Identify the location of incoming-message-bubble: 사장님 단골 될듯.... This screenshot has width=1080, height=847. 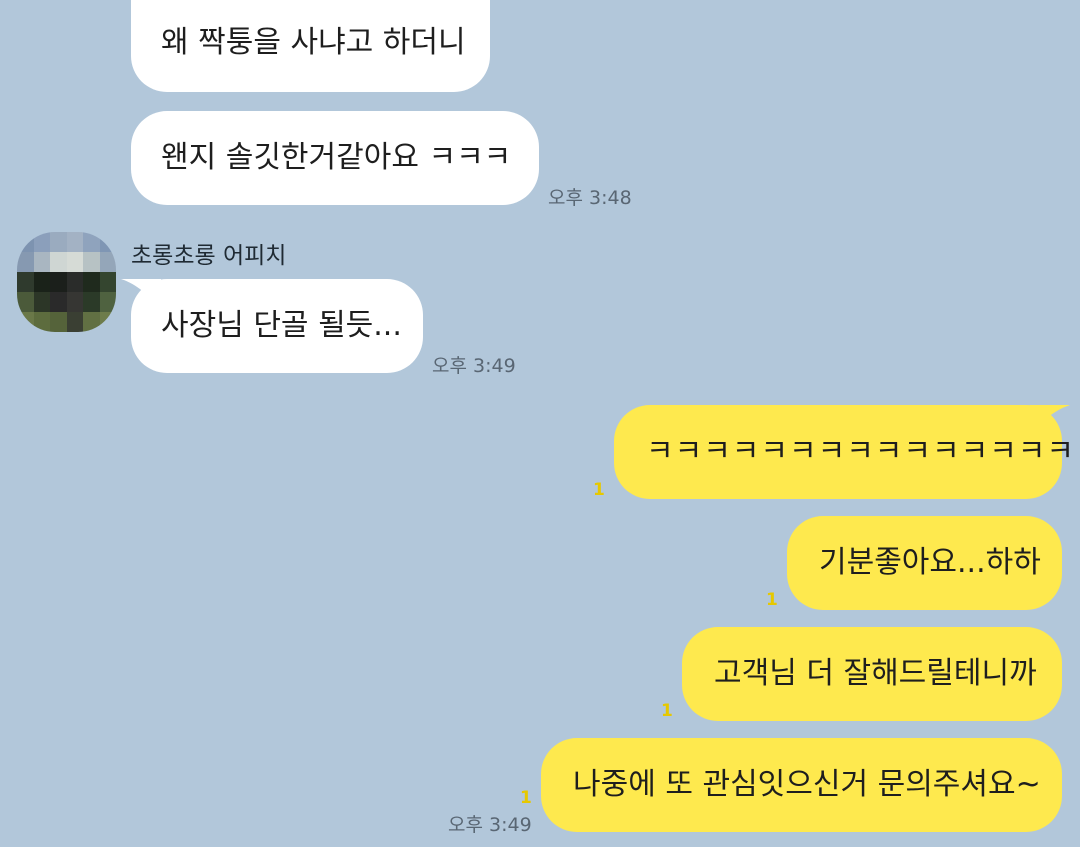
(277, 326).